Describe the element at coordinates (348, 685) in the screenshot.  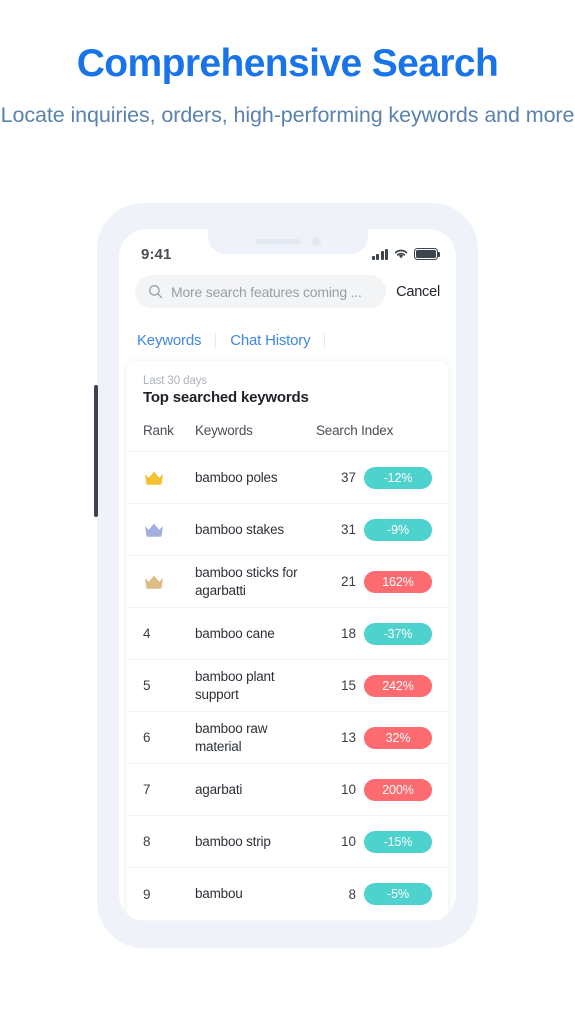
I see `search-index-value: 15` at that location.